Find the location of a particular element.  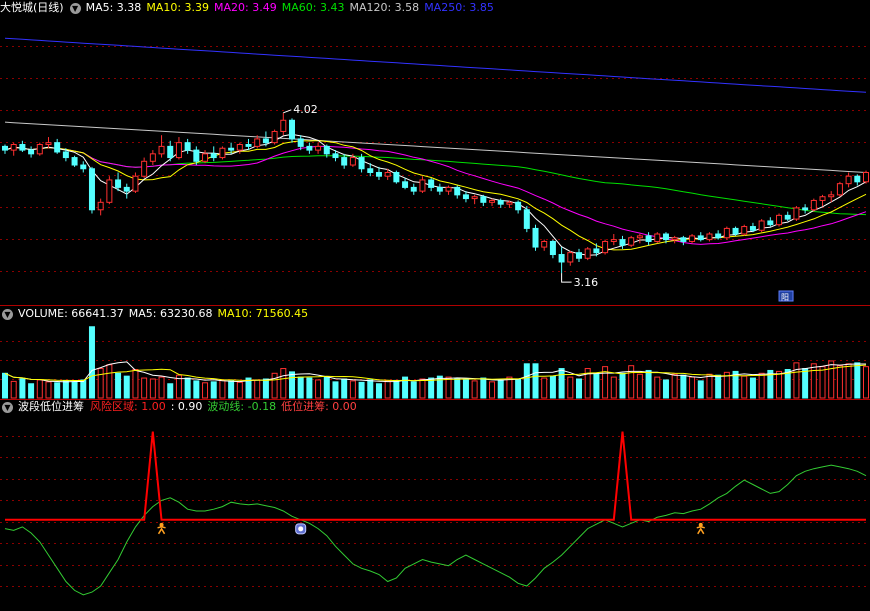

stock-title: 大悦城(日线) is located at coordinates (32, 7).